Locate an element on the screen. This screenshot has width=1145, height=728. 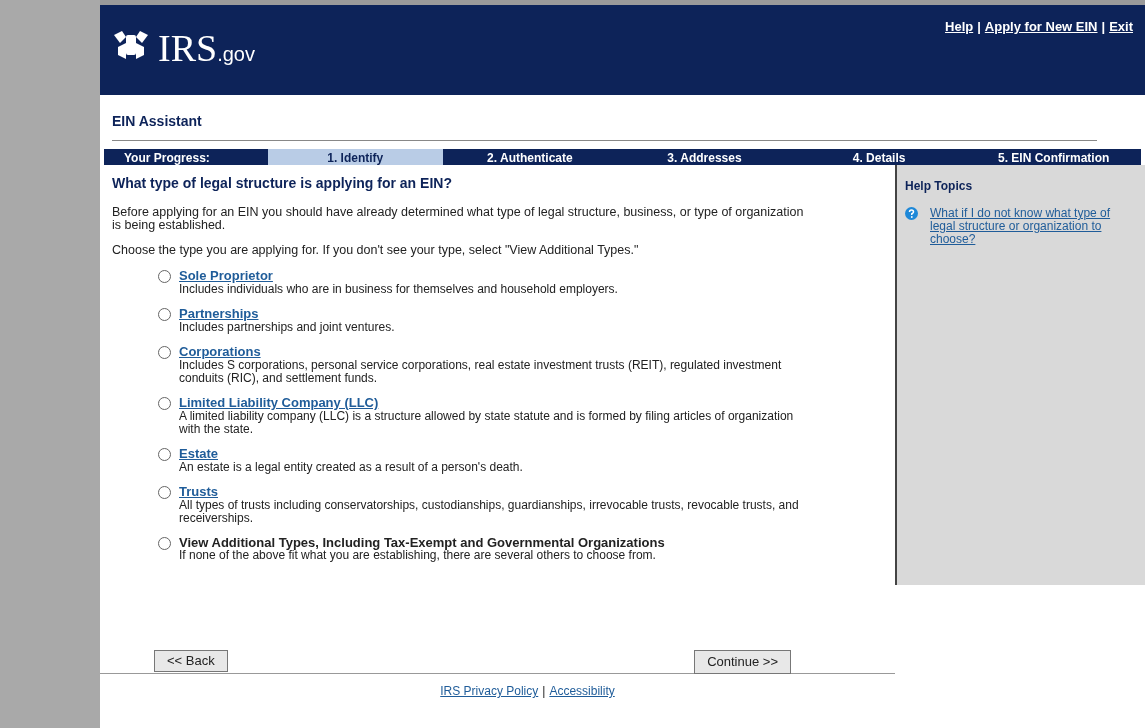
option-link: Limited Liability Company (LLC) is located at coordinates (279, 402).